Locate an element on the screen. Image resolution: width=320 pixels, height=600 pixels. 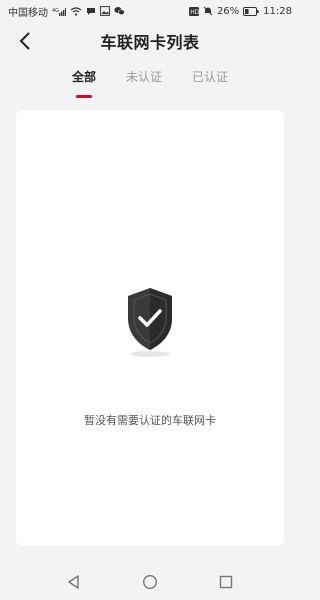
wifi-icon is located at coordinates (76, 11).